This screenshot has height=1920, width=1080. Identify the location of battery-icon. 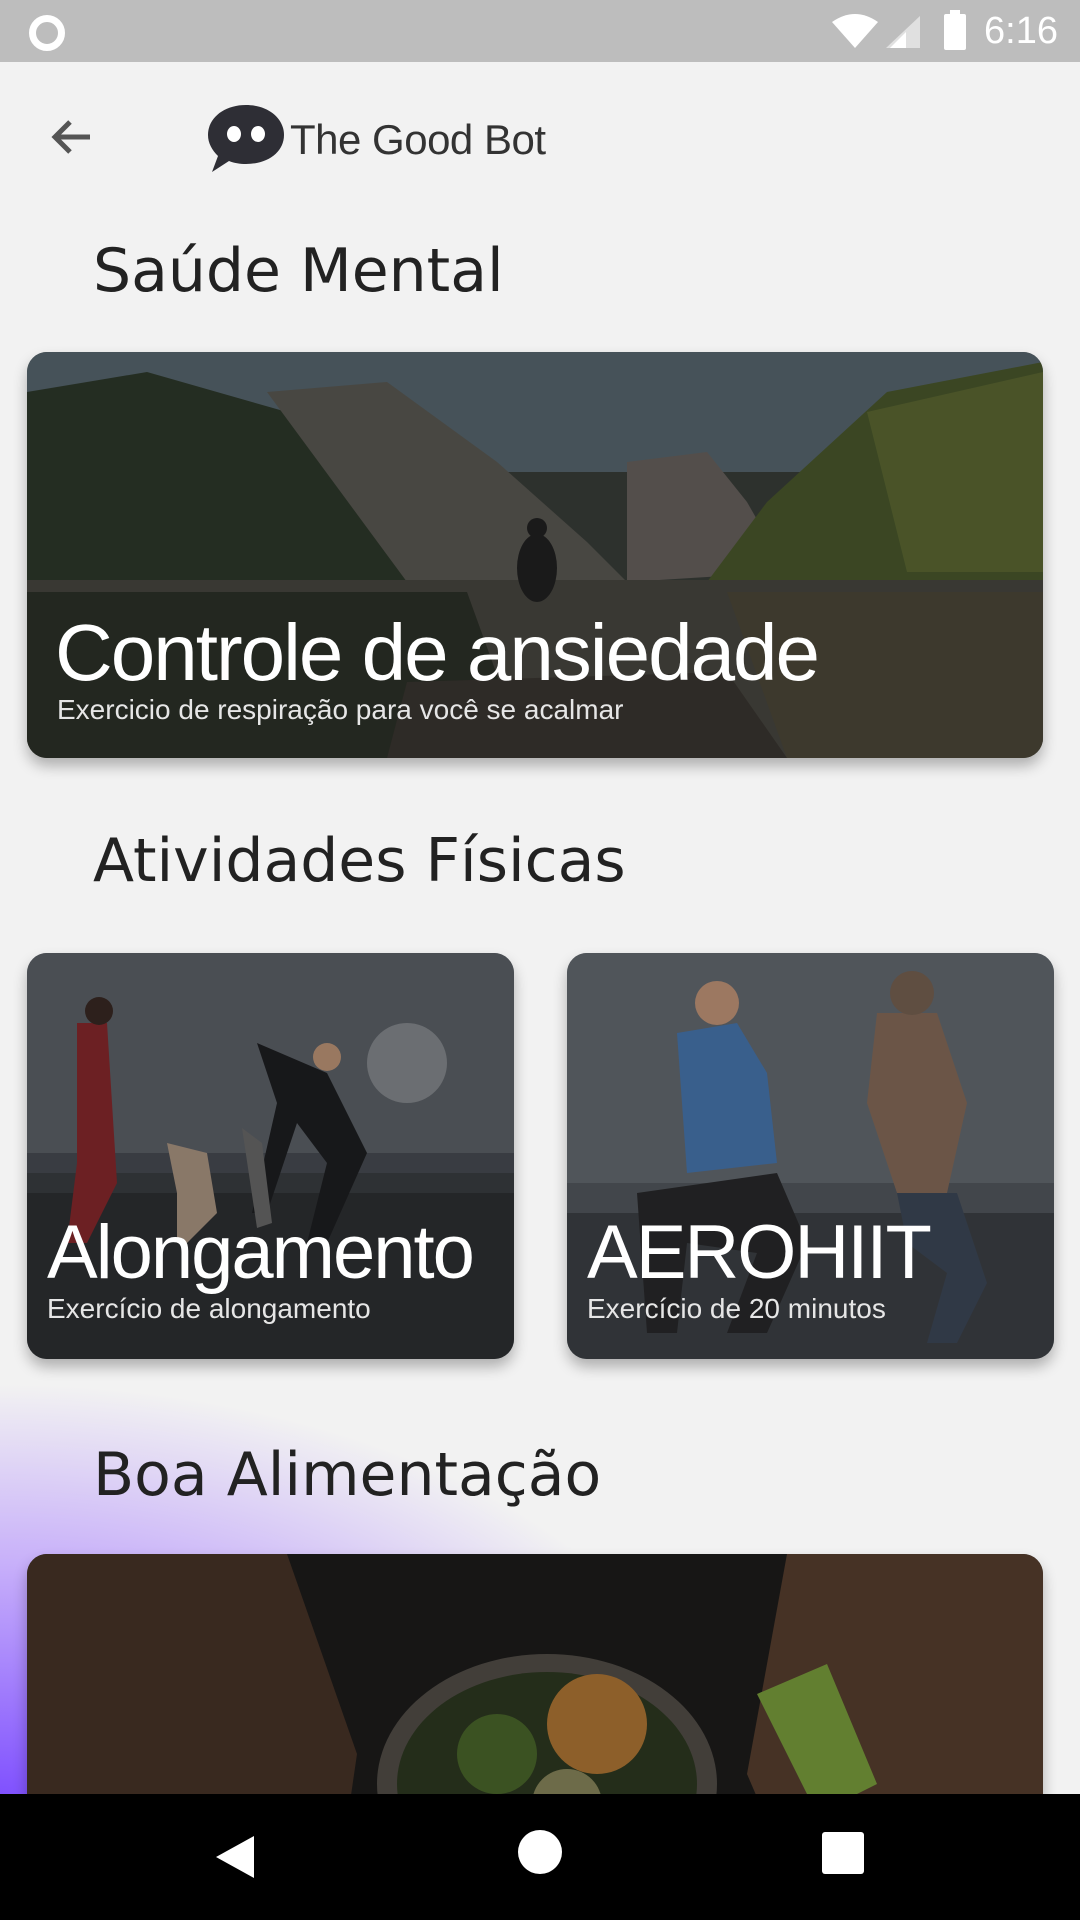
(955, 30).